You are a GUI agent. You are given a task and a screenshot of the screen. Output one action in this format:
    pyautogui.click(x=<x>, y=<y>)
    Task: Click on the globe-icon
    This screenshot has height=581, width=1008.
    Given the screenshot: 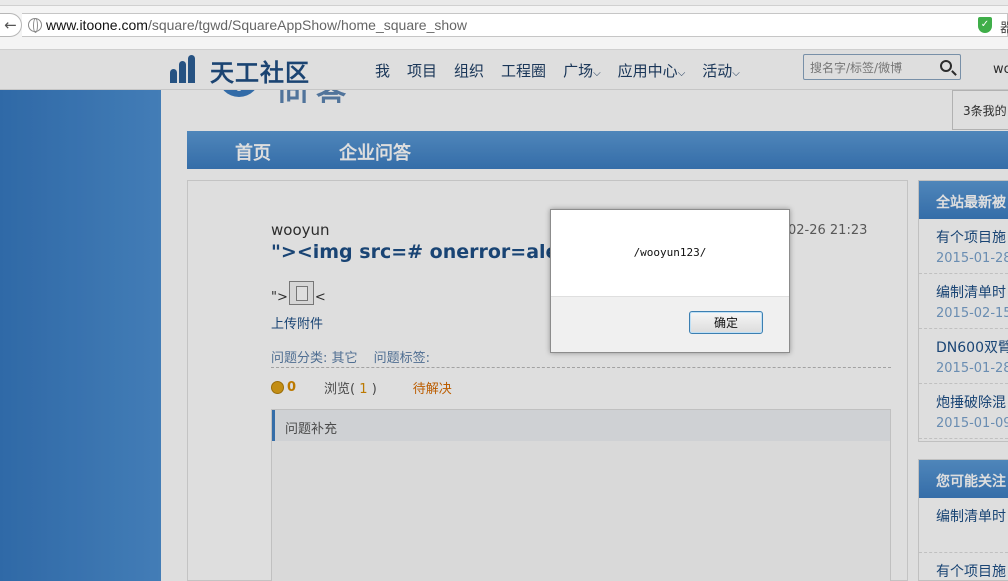 What is the action you would take?
    pyautogui.click(x=35, y=25)
    